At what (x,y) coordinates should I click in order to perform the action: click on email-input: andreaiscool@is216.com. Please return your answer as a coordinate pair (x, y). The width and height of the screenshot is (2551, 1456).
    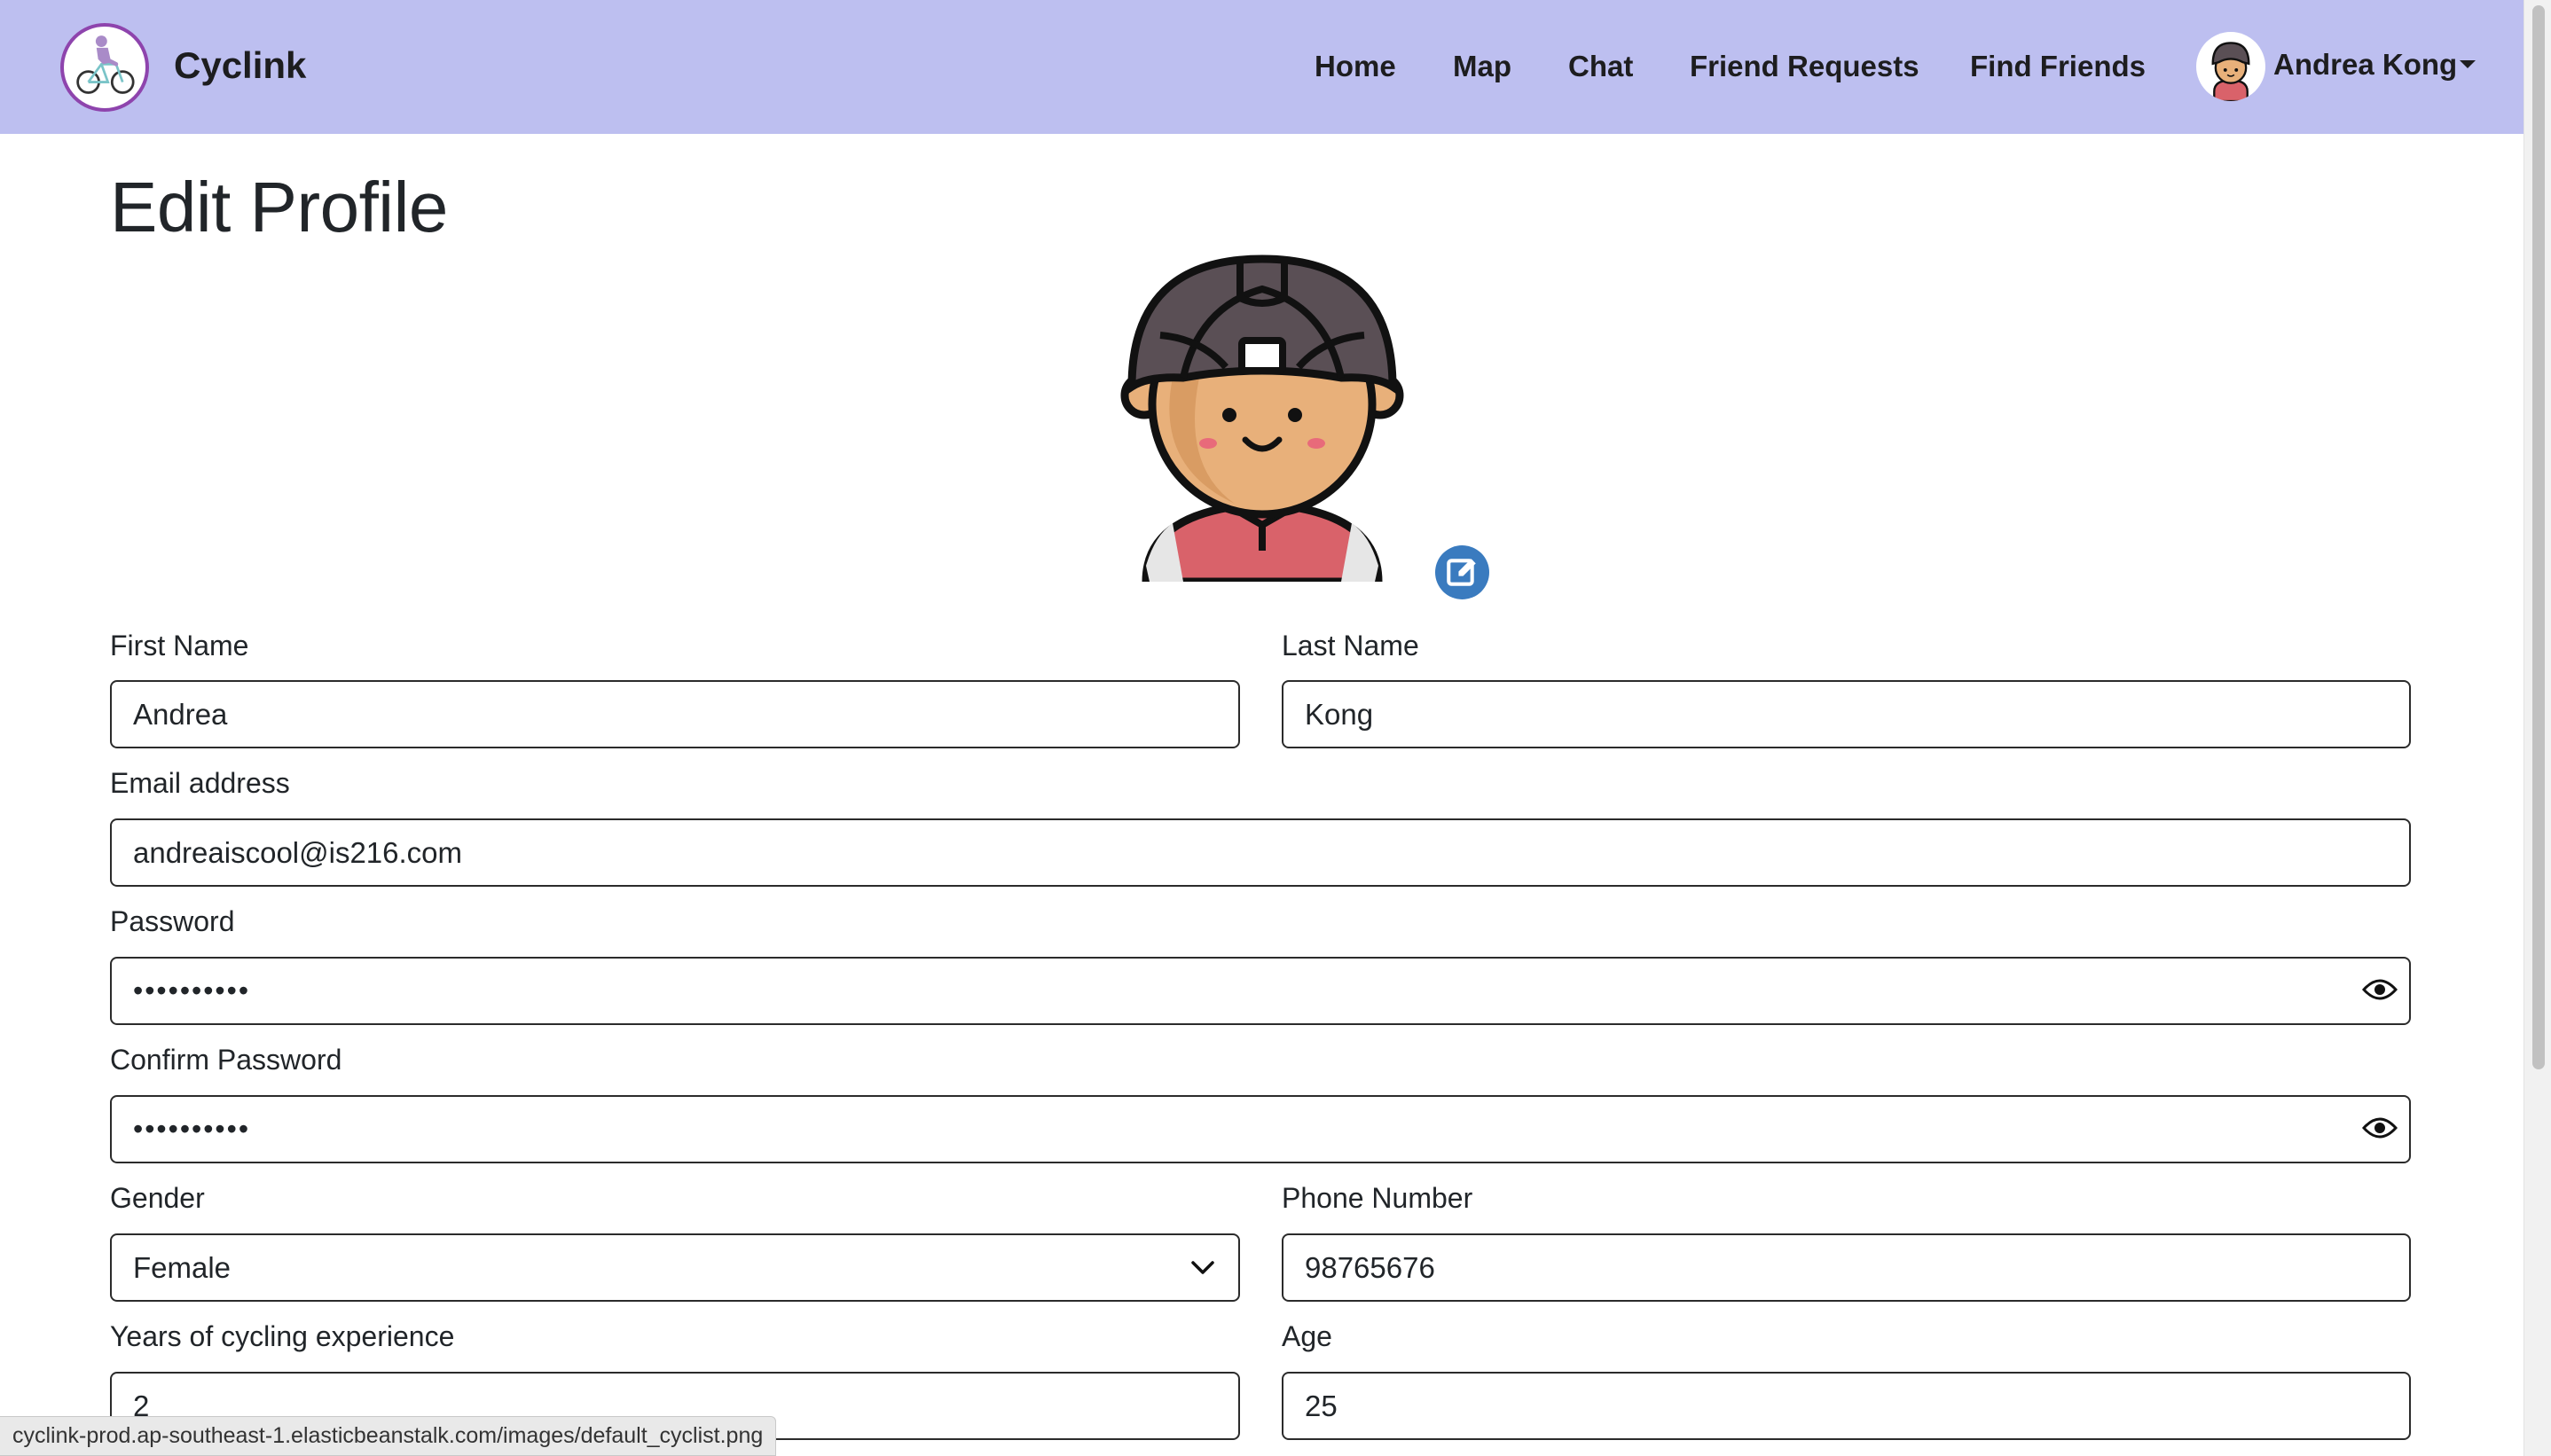
    Looking at the image, I should click on (1260, 852).